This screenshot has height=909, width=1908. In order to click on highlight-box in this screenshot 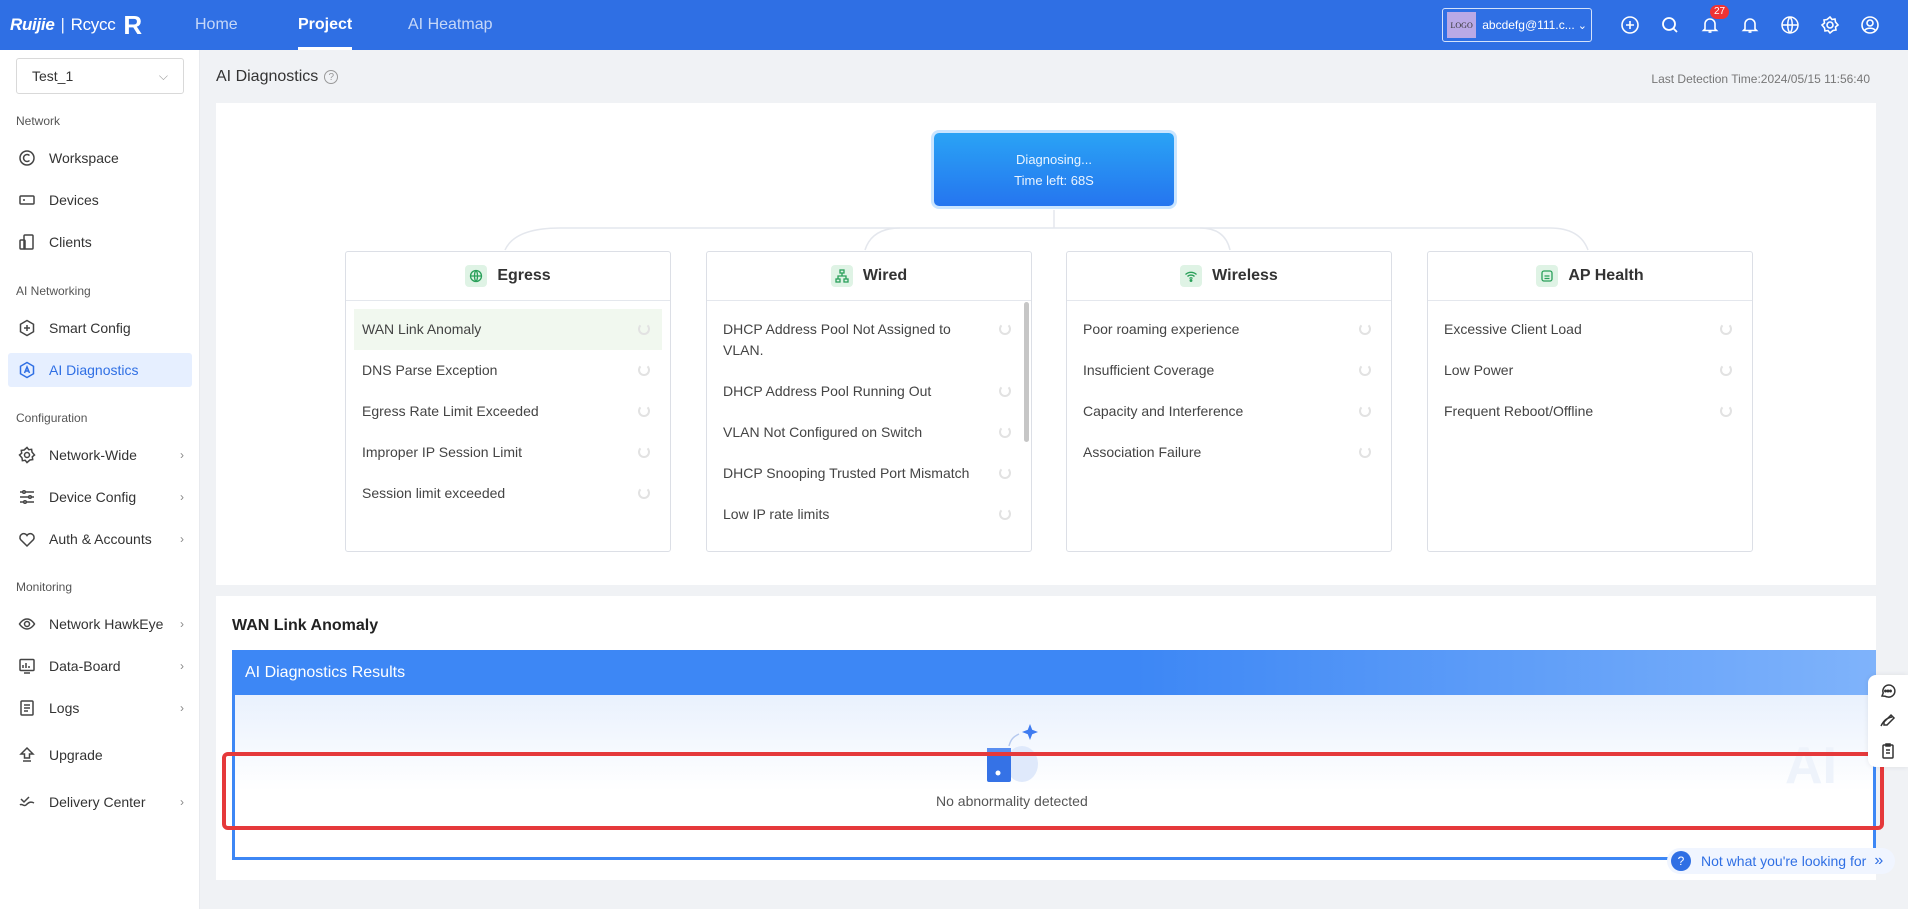, I will do `click(1053, 791)`.